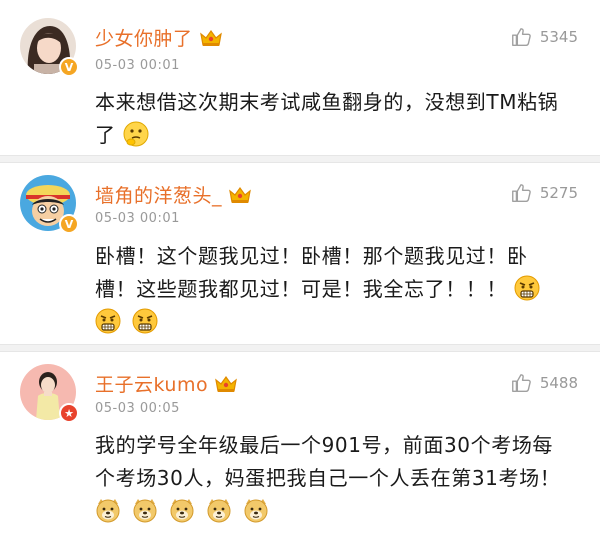 Image resolution: width=600 pixels, height=541 pixels. What do you see at coordinates (558, 383) in the screenshot?
I see `like-count: 5488` at bounding box center [558, 383].